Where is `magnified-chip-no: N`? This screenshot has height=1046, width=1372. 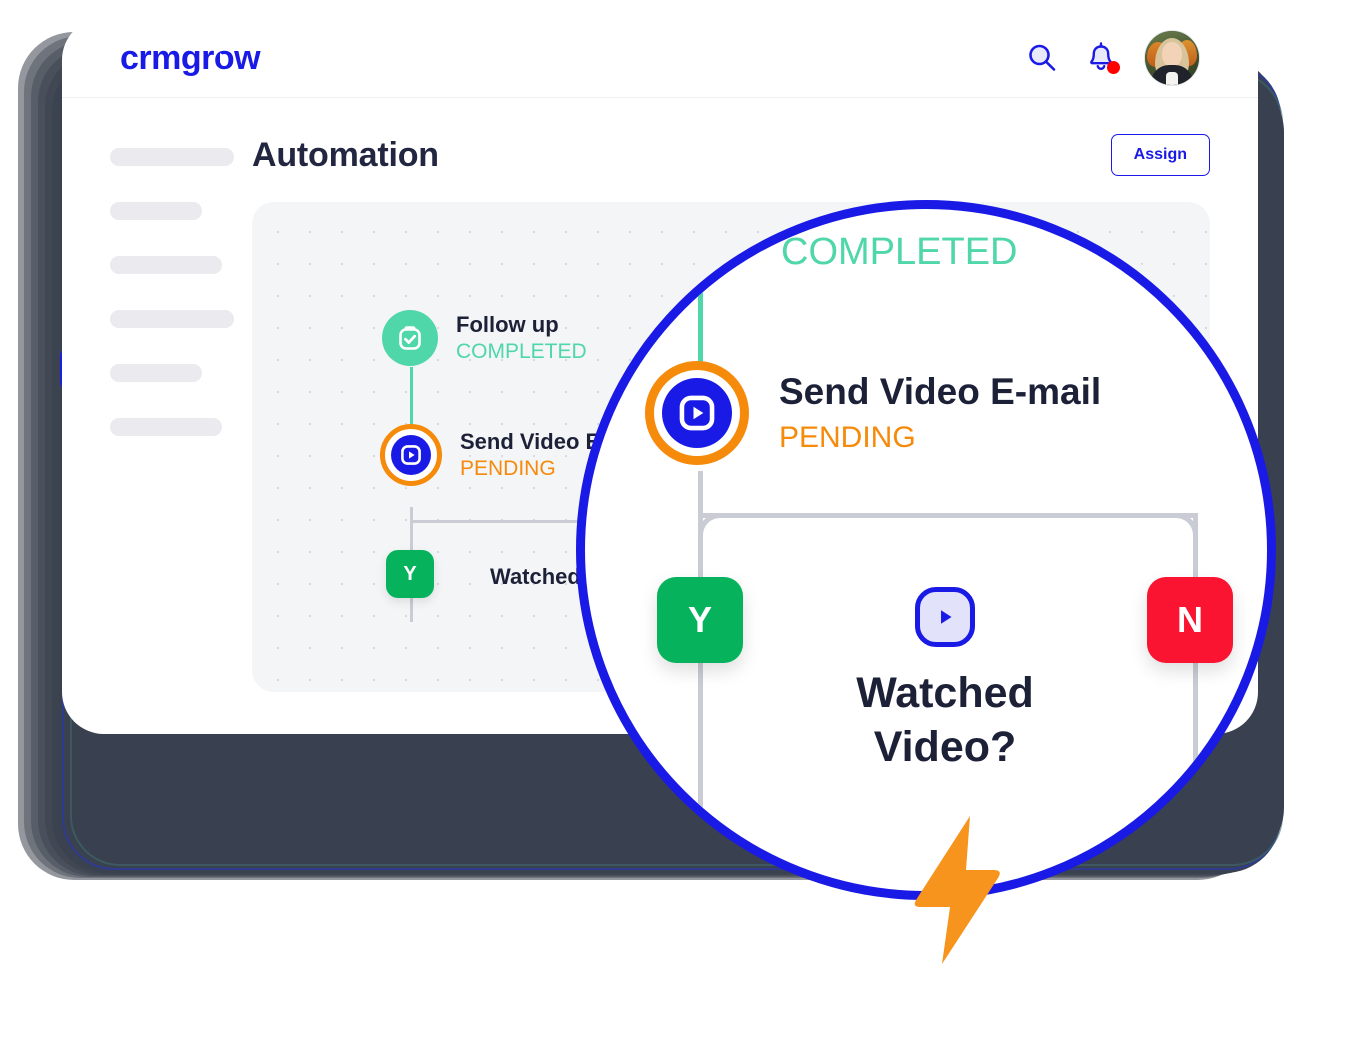 magnified-chip-no: N is located at coordinates (1190, 620).